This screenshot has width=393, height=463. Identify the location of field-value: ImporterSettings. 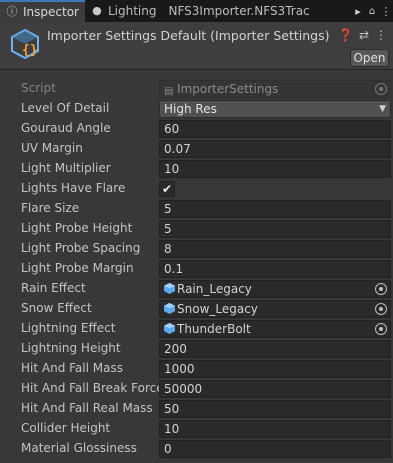
(228, 89).